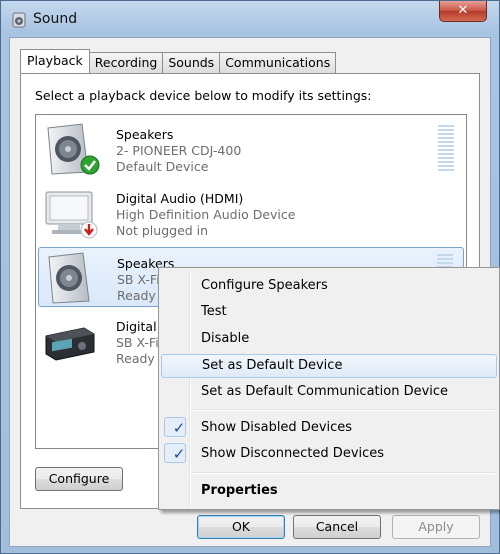 This screenshot has height=554, width=500. I want to click on tab-strip: Playback Recording Sounds Communications, so click(178, 61).